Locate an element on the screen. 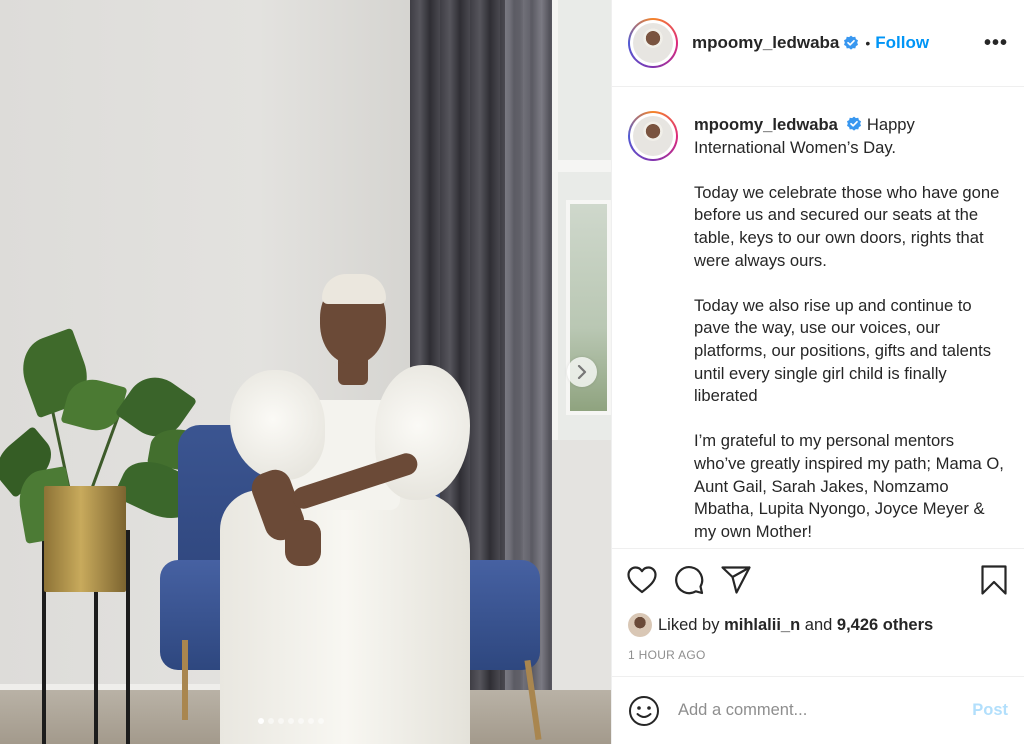 The image size is (1024, 744). comment-button is located at coordinates (689, 580).